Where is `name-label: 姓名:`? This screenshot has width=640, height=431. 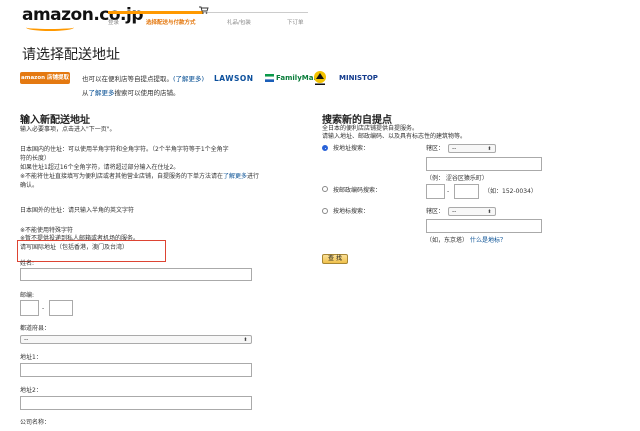
name-label: 姓名: is located at coordinates (27, 263).